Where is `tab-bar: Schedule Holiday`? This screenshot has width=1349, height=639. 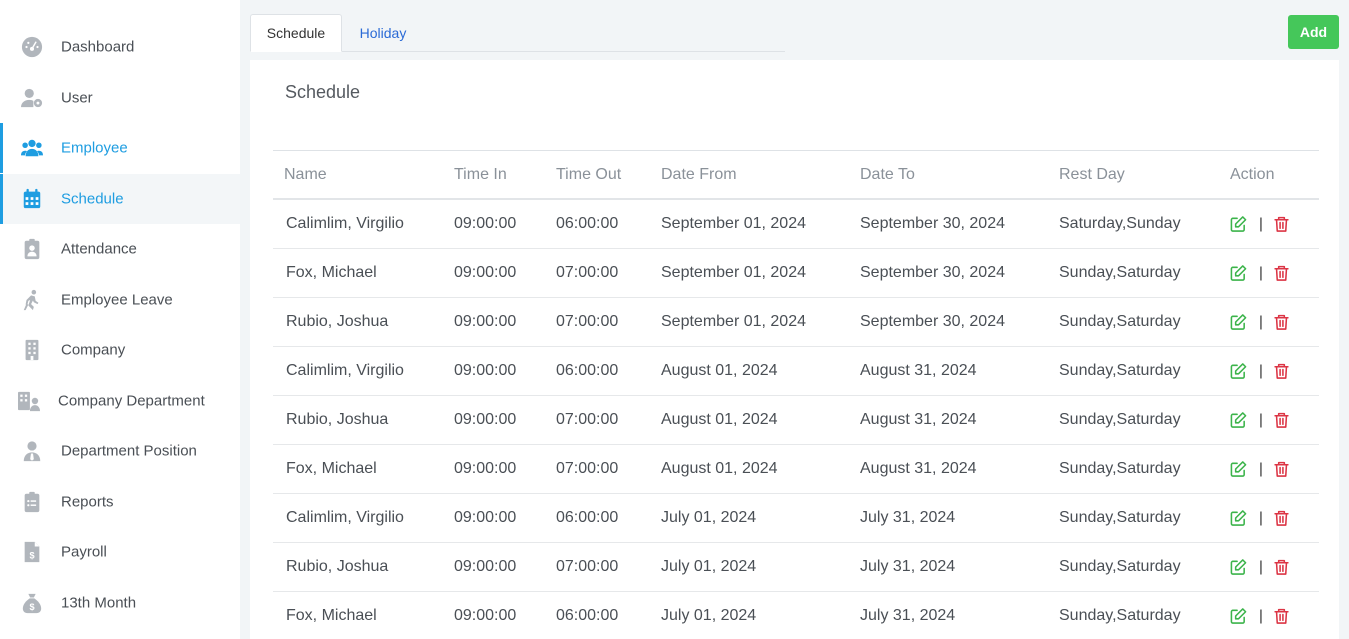 tab-bar: Schedule Holiday is located at coordinates (517, 33).